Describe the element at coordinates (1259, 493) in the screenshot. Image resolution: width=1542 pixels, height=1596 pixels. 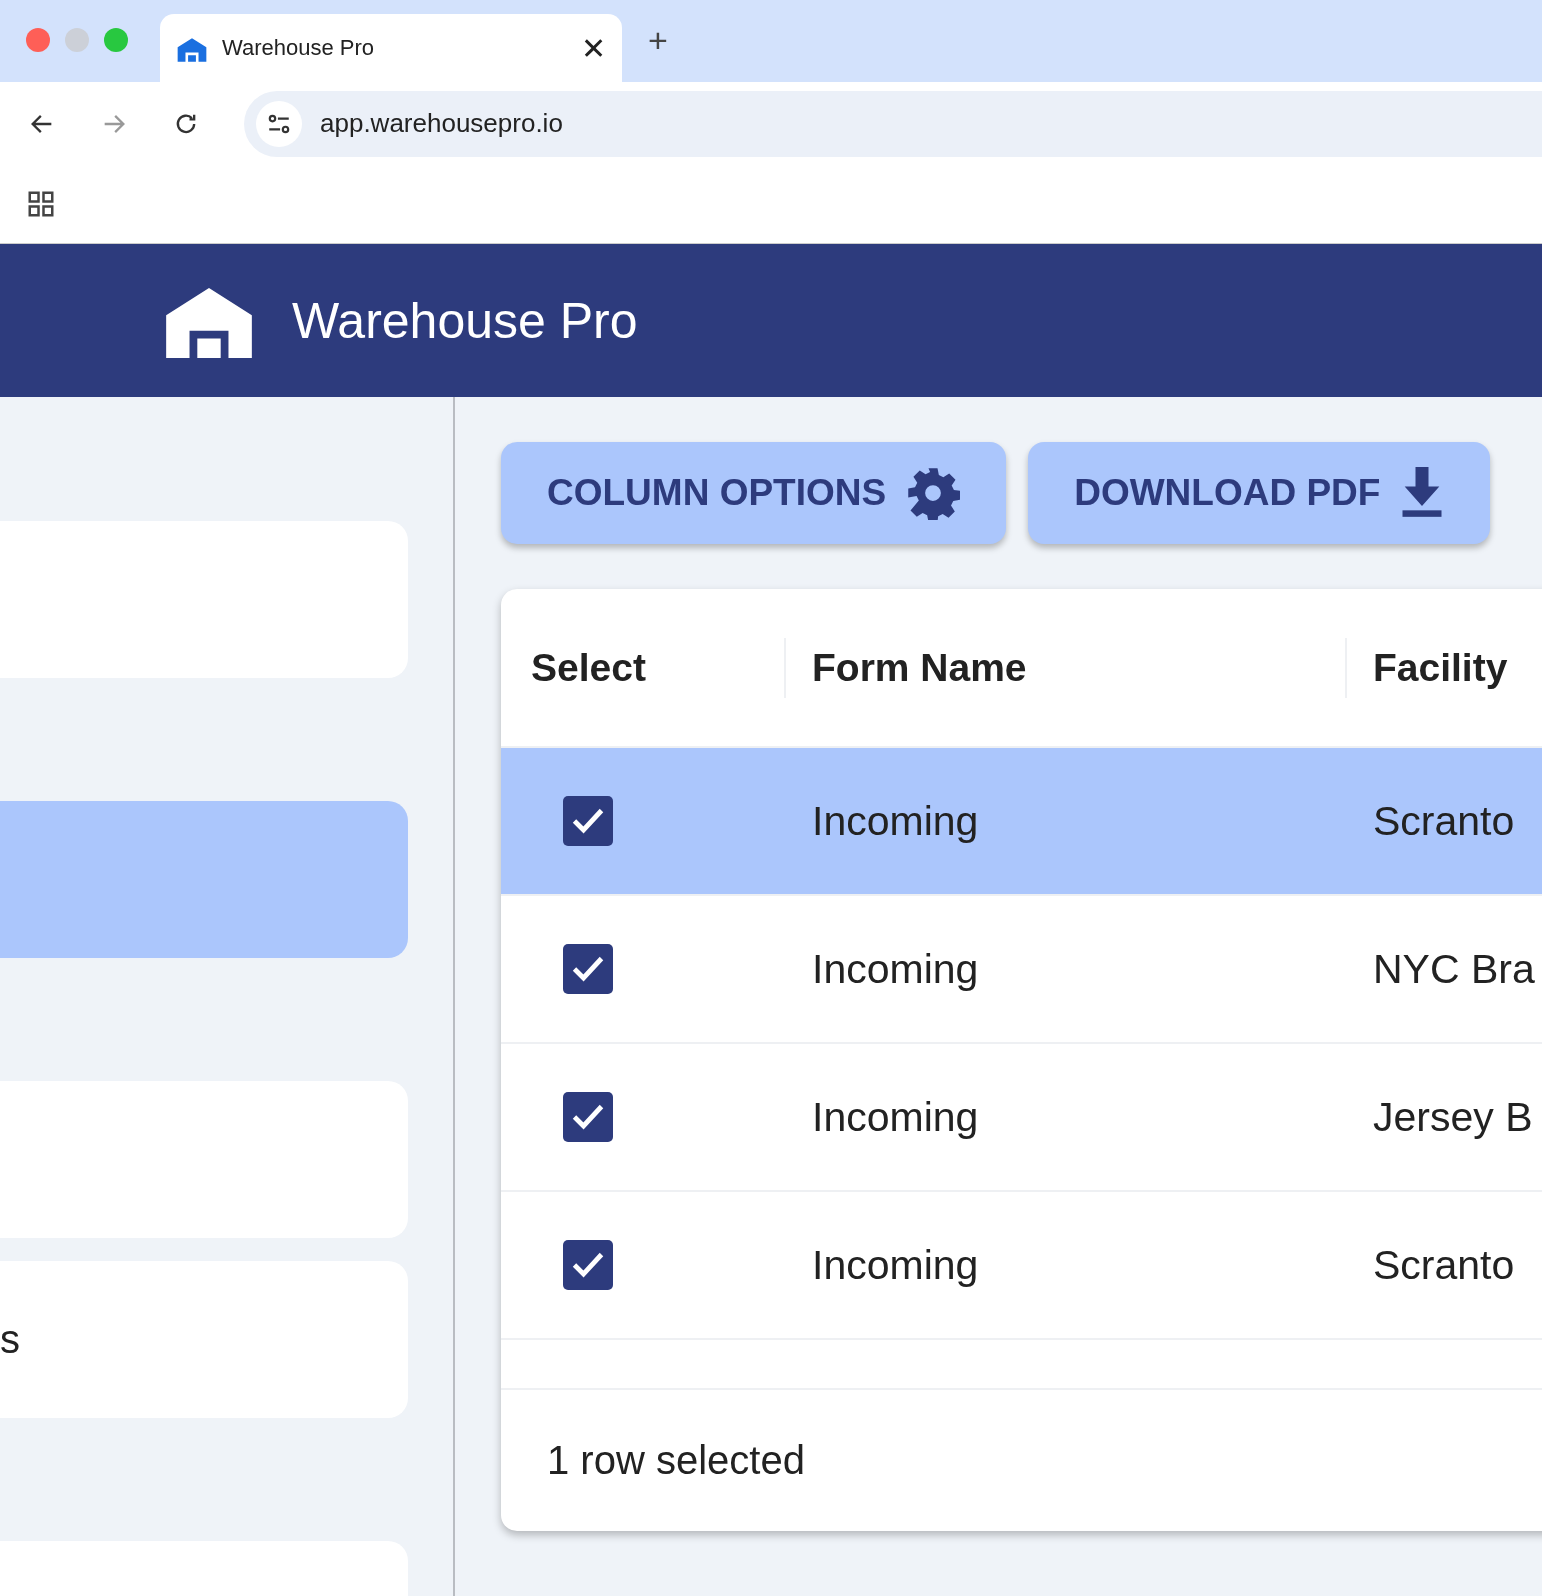
I see `download-pdf-button: DOWNLOAD PDF` at that location.